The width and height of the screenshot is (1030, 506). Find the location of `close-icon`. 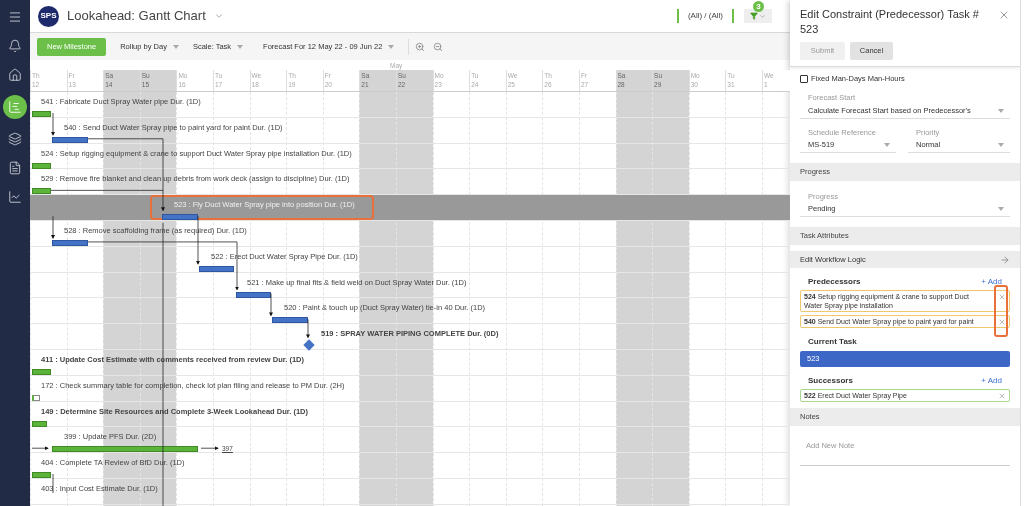

close-icon is located at coordinates (1004, 15).